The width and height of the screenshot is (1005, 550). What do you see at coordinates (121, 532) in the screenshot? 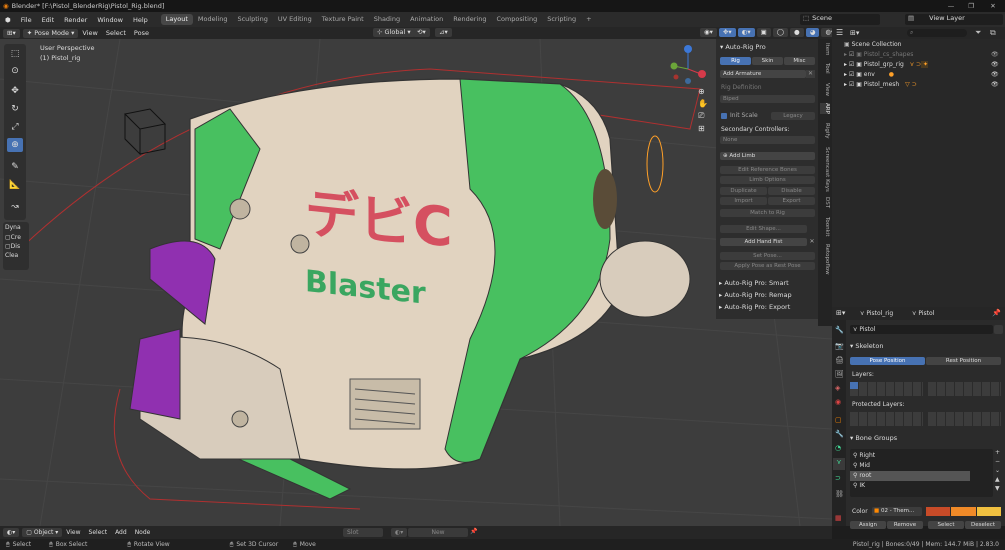
I see `menu-add: Add` at bounding box center [121, 532].